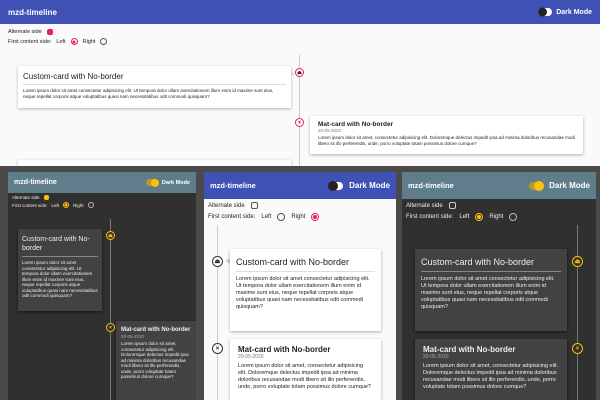 The width and height of the screenshot is (600, 400). What do you see at coordinates (228, 261) in the screenshot?
I see `card-pointer-arrow` at bounding box center [228, 261].